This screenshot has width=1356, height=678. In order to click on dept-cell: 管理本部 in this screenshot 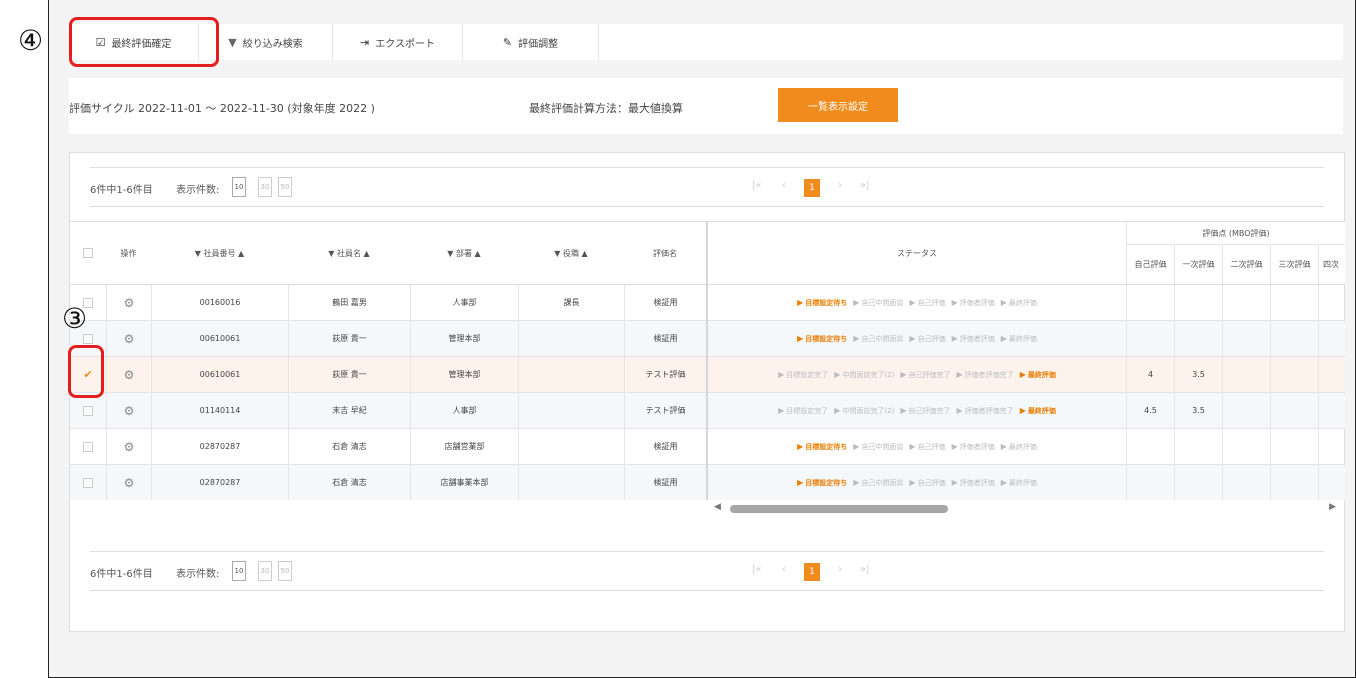, I will do `click(464, 374)`.